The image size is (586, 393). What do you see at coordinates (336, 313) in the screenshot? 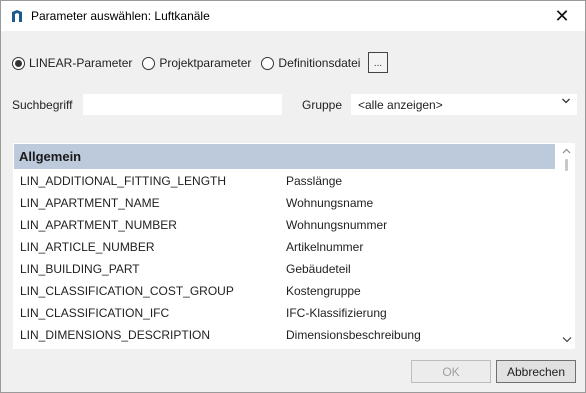
I see `parameter-description: IFC-Klassifizierung` at bounding box center [336, 313].